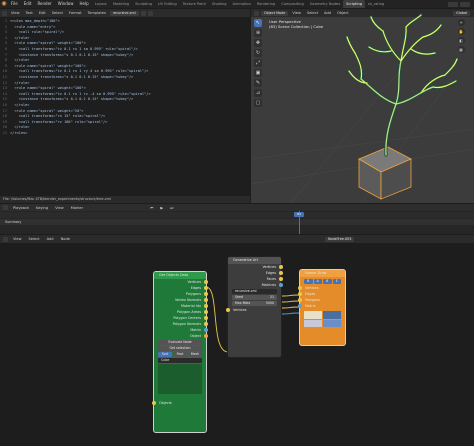 The image size is (474, 446). Describe the element at coordinates (66, 4) in the screenshot. I see `menu-window: Window` at that location.